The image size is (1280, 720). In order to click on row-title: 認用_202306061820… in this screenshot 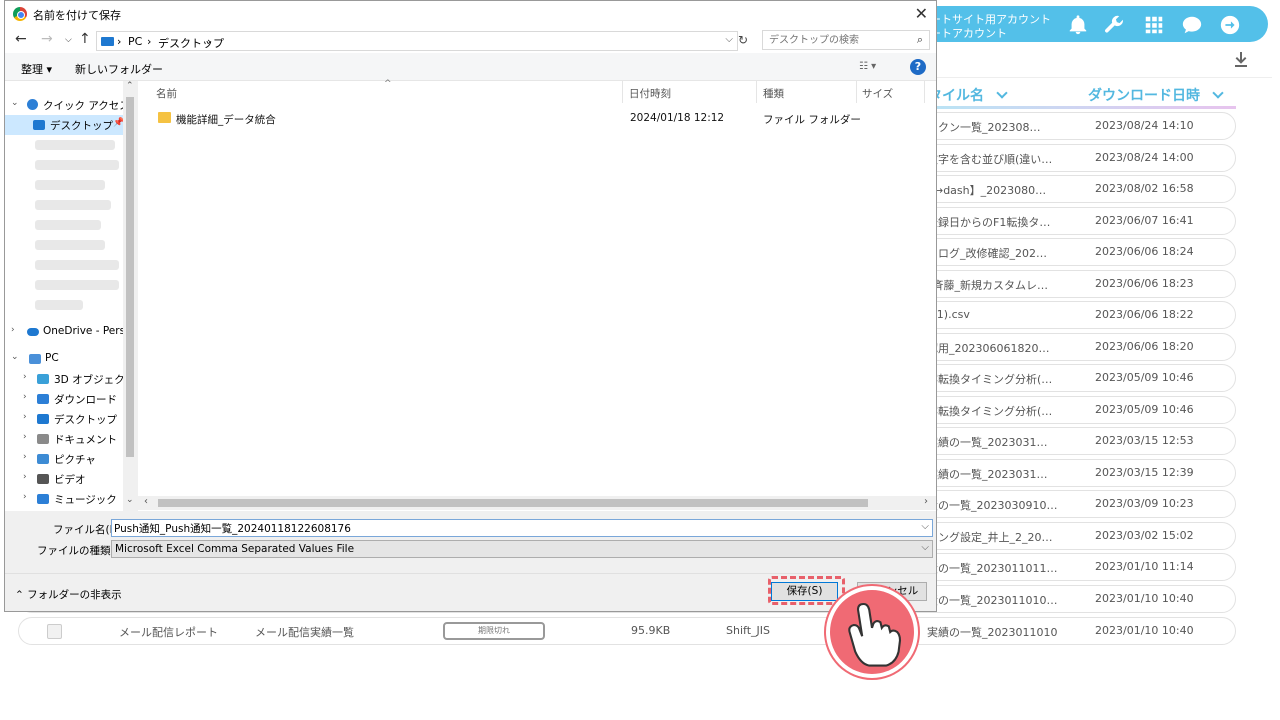, I will do `click(988, 348)`.